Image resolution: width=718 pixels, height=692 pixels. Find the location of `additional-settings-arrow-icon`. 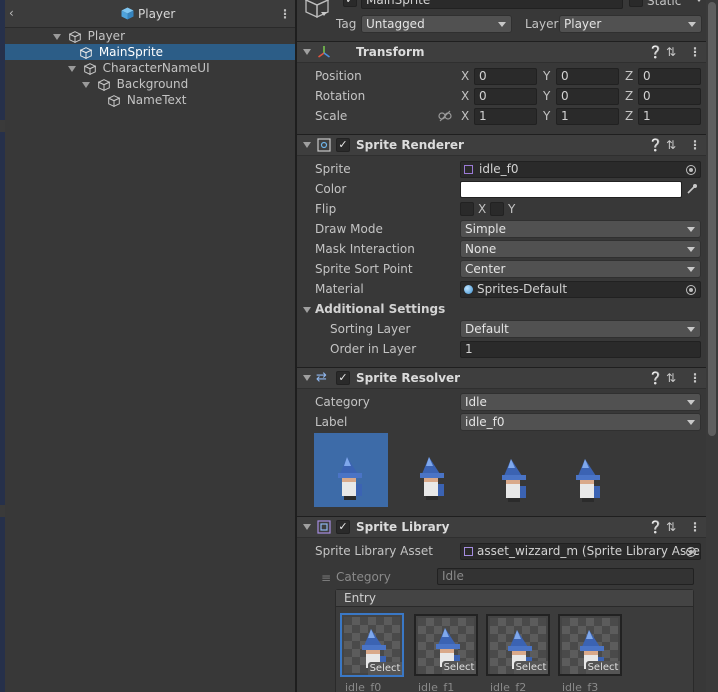

additional-settings-arrow-icon is located at coordinates (307, 310).